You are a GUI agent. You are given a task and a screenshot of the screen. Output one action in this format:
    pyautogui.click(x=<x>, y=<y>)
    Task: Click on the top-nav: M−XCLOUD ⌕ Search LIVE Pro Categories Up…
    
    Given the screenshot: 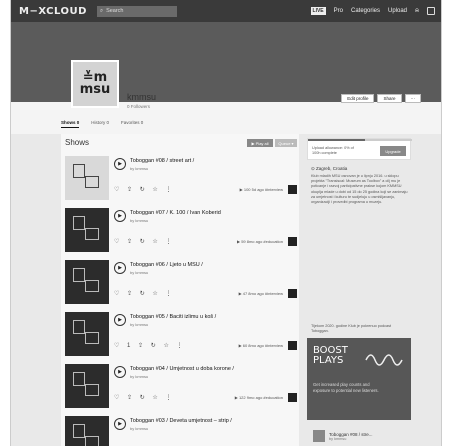 What is the action you would take?
    pyautogui.click(x=226, y=11)
    